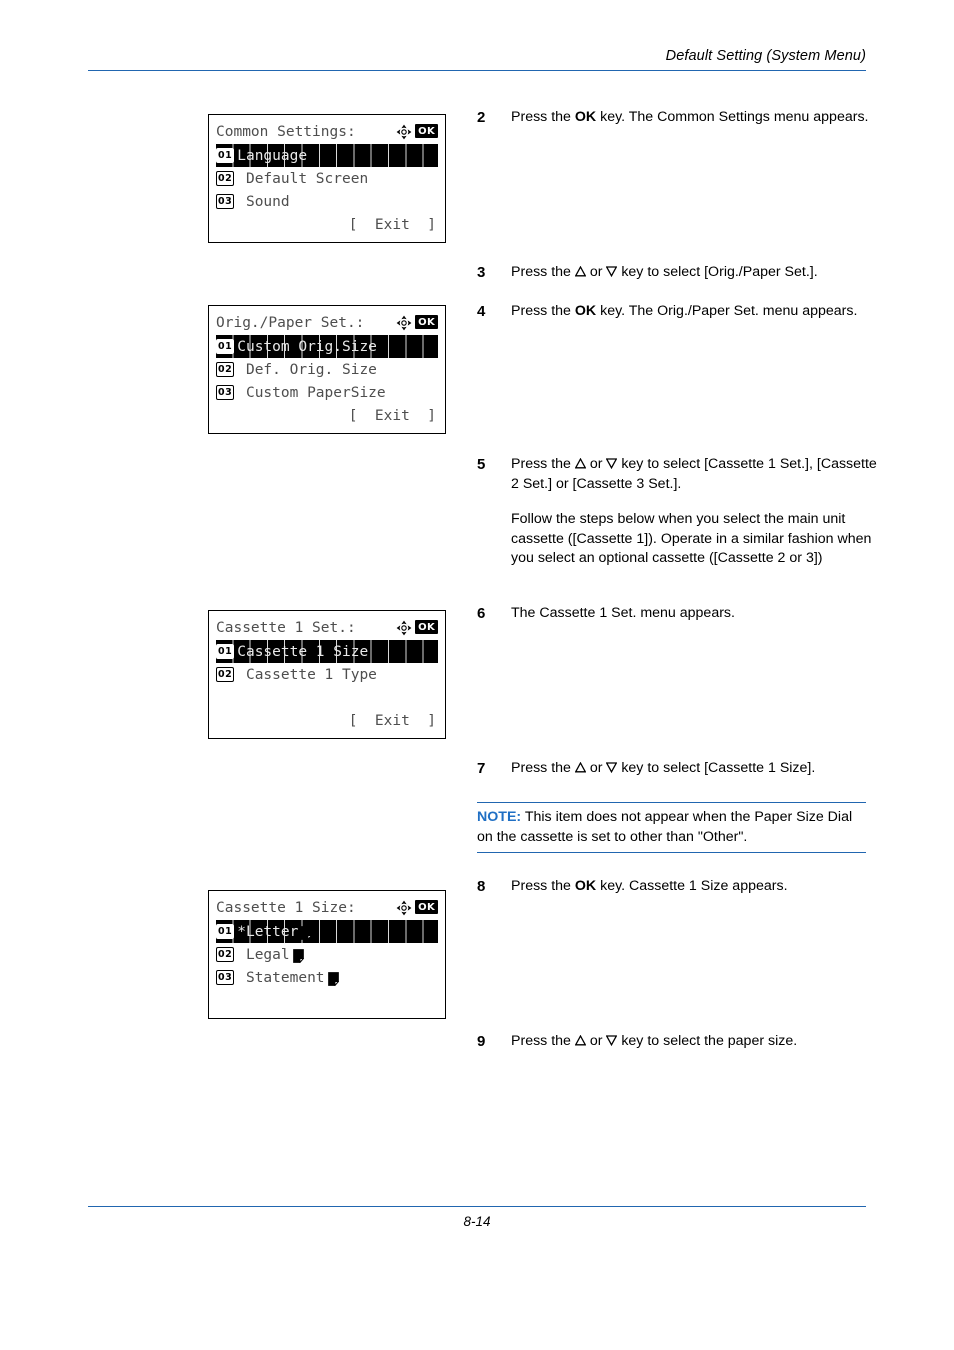 This screenshot has height=1350, width=954. I want to click on lcd-menu-item-inner: 02 Cassette 1 Type, so click(296, 675).